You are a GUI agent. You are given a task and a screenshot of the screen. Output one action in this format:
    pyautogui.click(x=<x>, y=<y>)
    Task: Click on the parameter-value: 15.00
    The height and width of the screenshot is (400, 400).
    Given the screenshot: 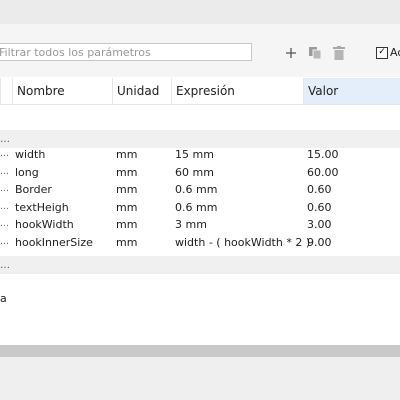 What is the action you would take?
    pyautogui.click(x=323, y=154)
    